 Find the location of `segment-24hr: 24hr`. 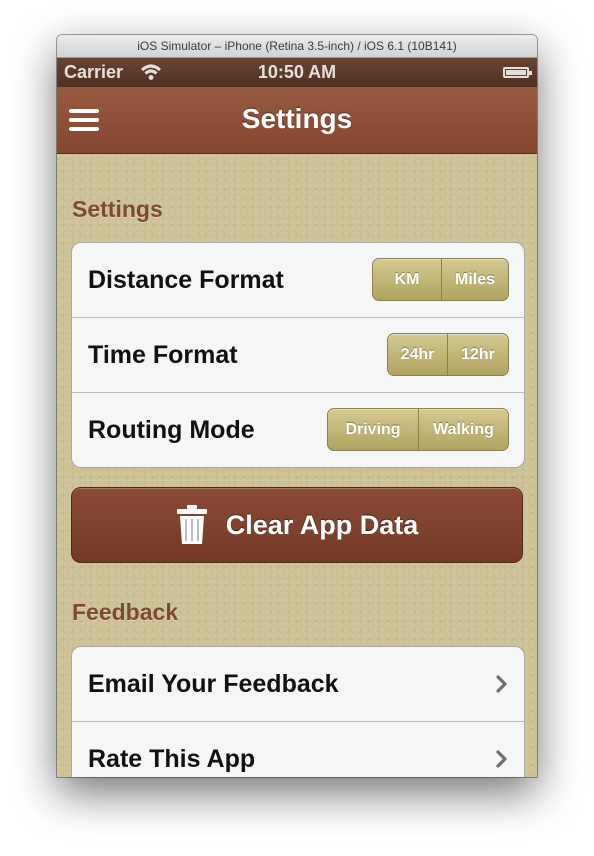

segment-24hr: 24hr is located at coordinates (418, 354).